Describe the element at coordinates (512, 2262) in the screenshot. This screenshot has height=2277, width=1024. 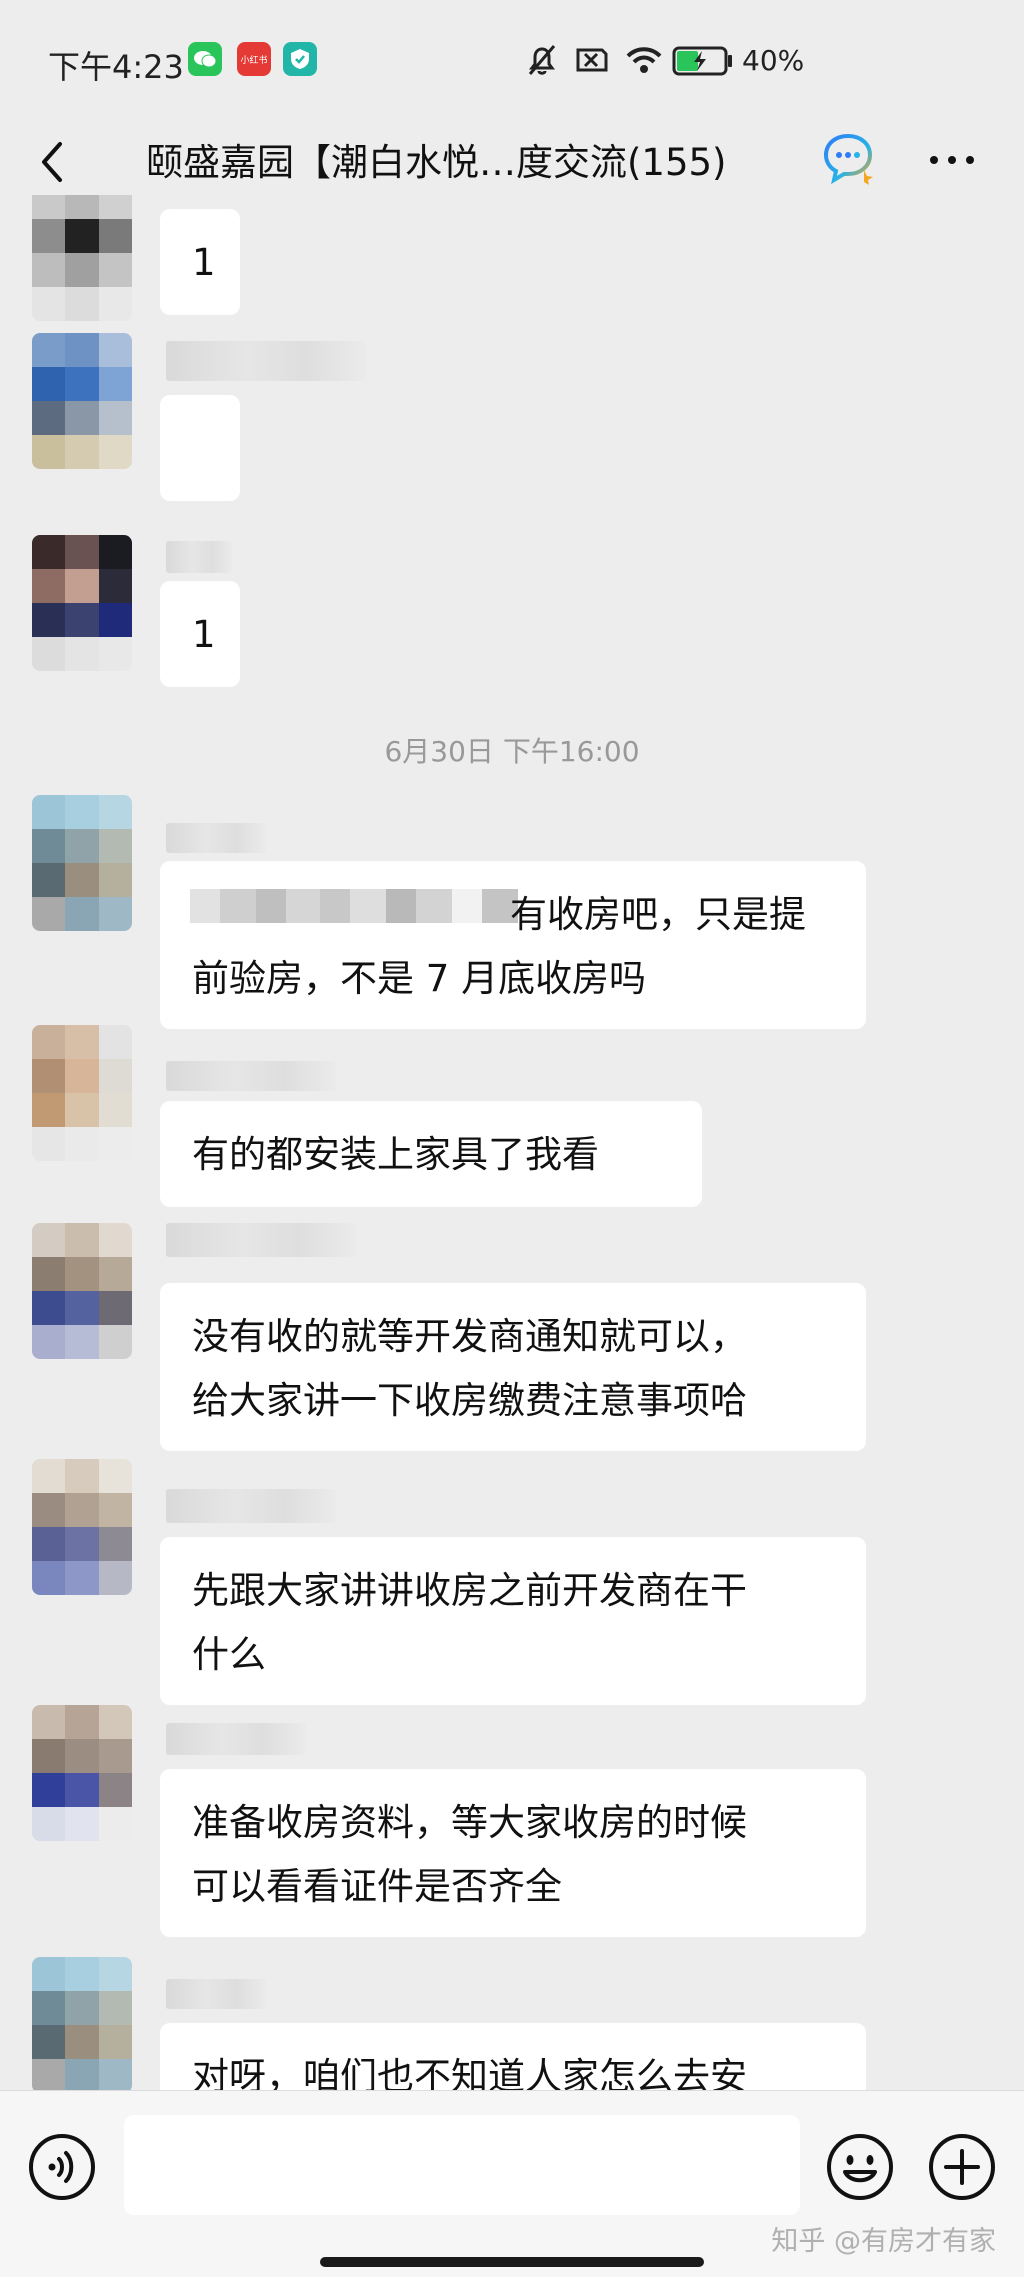
I see `home-indicator` at that location.